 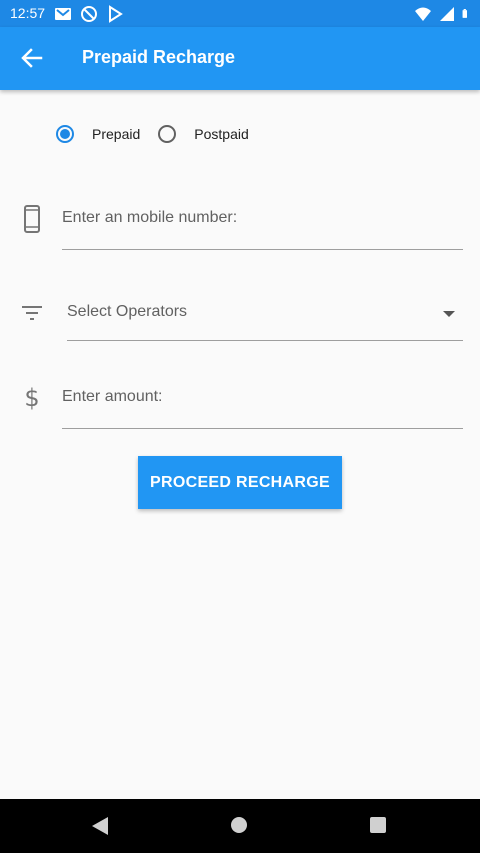 I want to click on app-bar: Prepaid Recharge, so click(x=240, y=58).